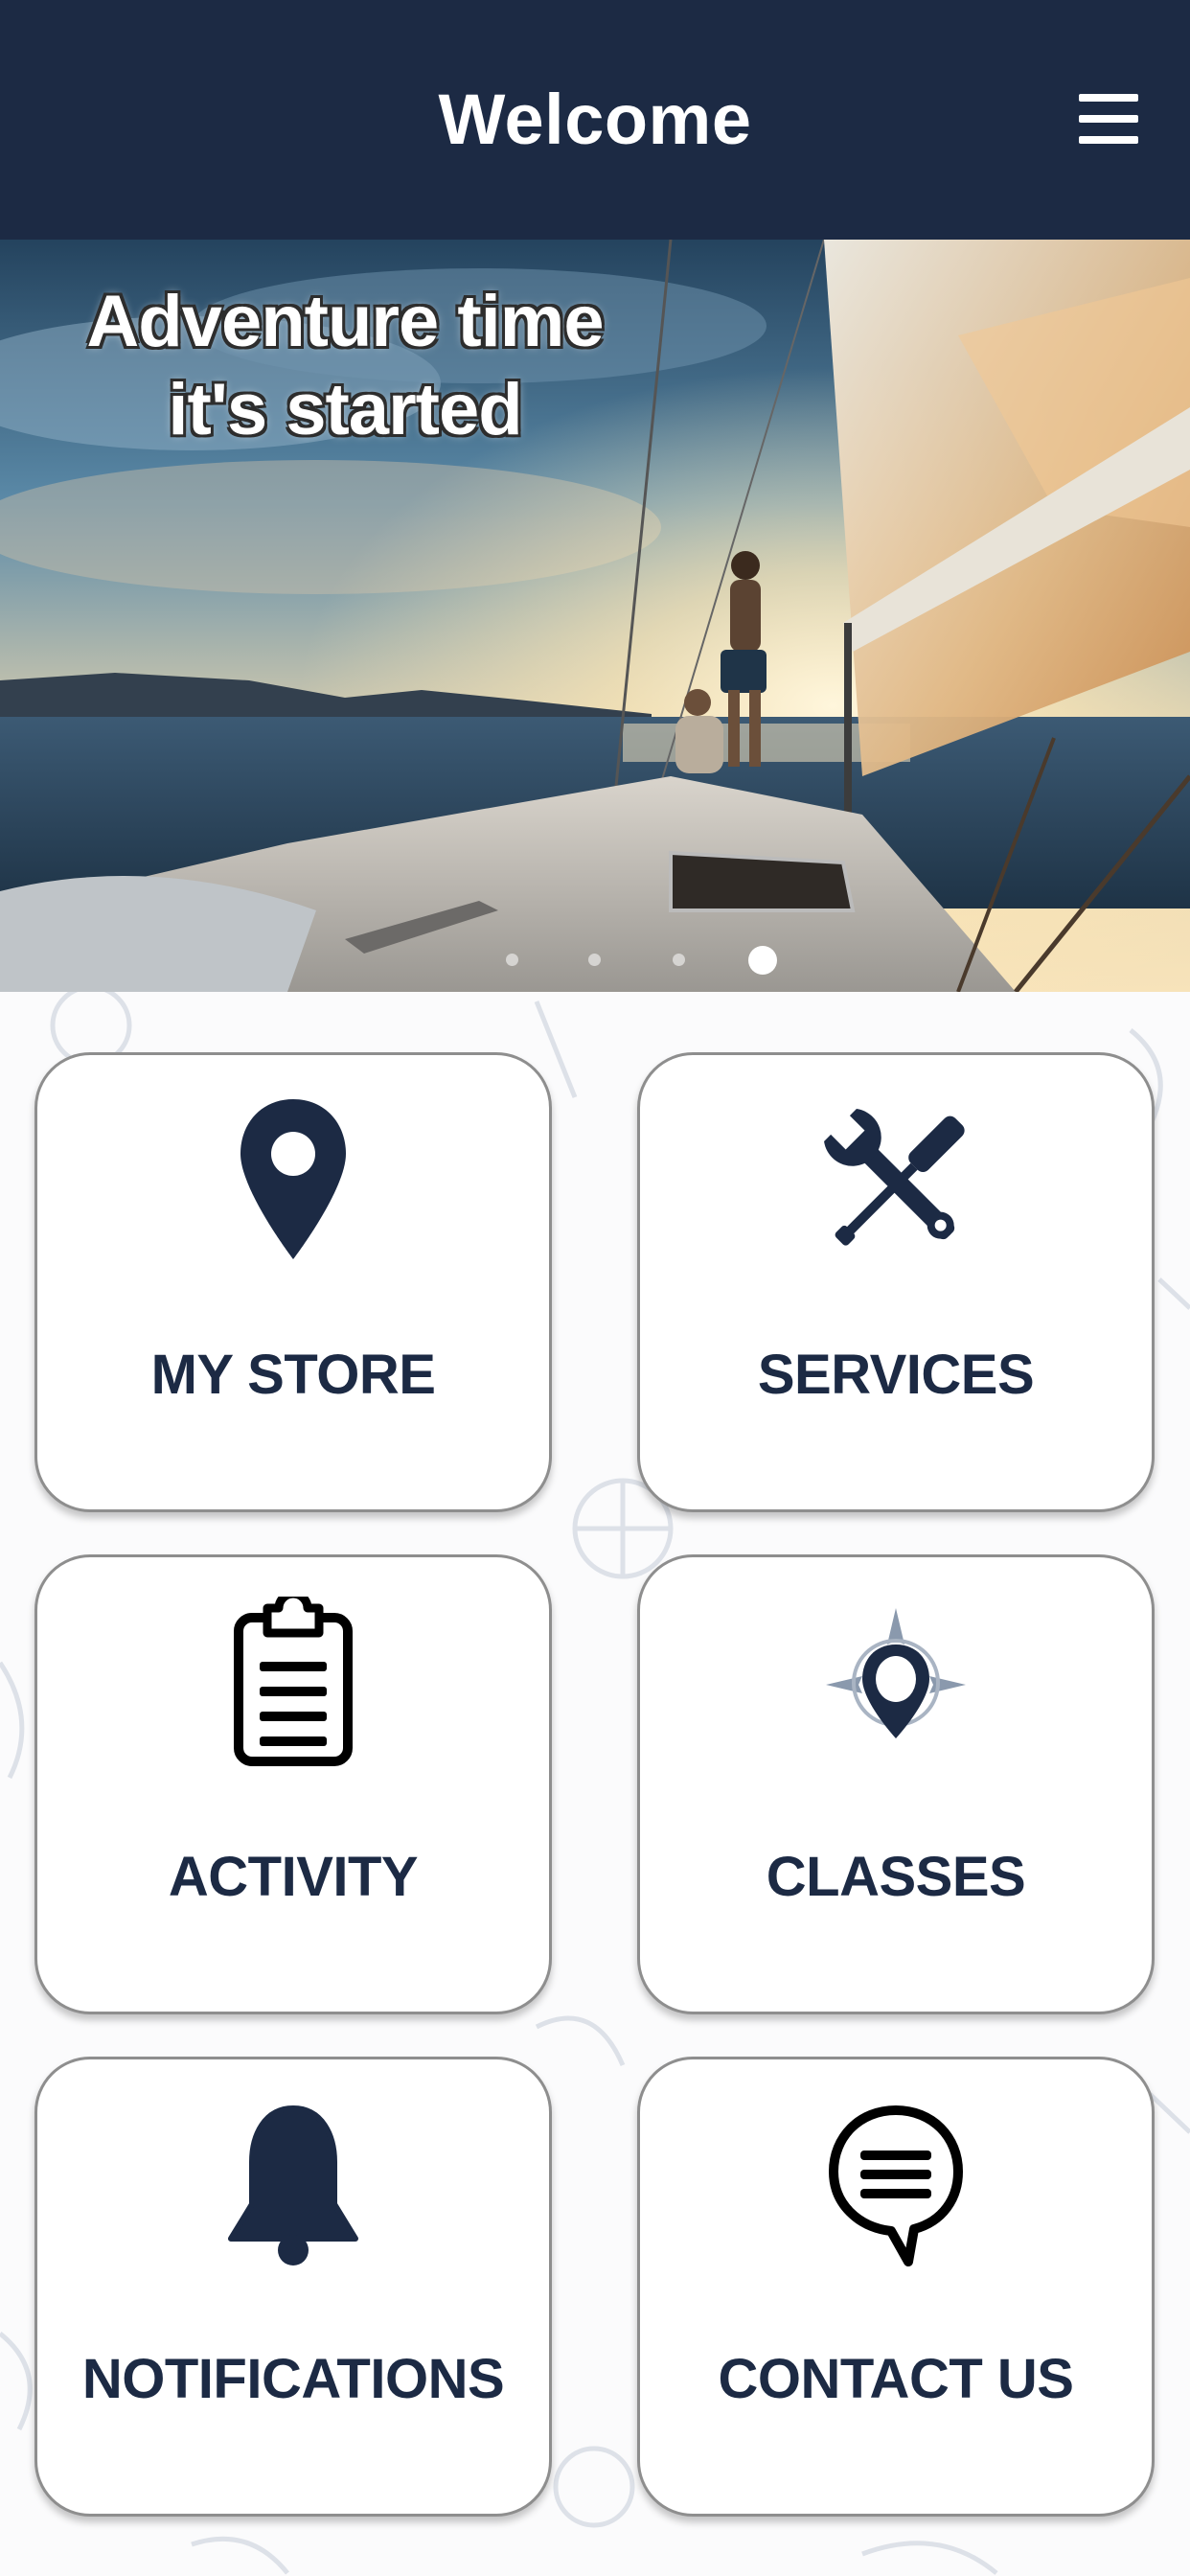 The image size is (1190, 2576). I want to click on hero-headline-line1: Adventure time, so click(345, 321).